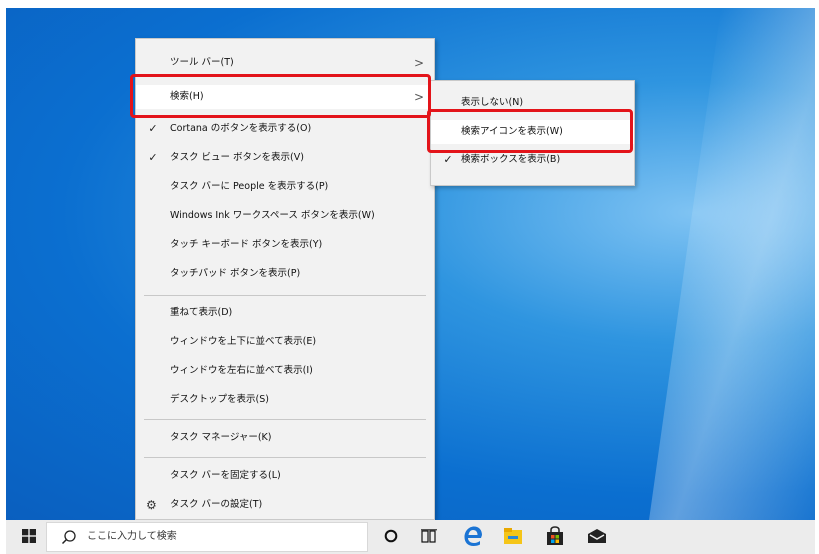 The image size is (819, 554). What do you see at coordinates (249, 186) in the screenshot?
I see `menu-item-label: タスク バーに People を表示する(P)` at bounding box center [249, 186].